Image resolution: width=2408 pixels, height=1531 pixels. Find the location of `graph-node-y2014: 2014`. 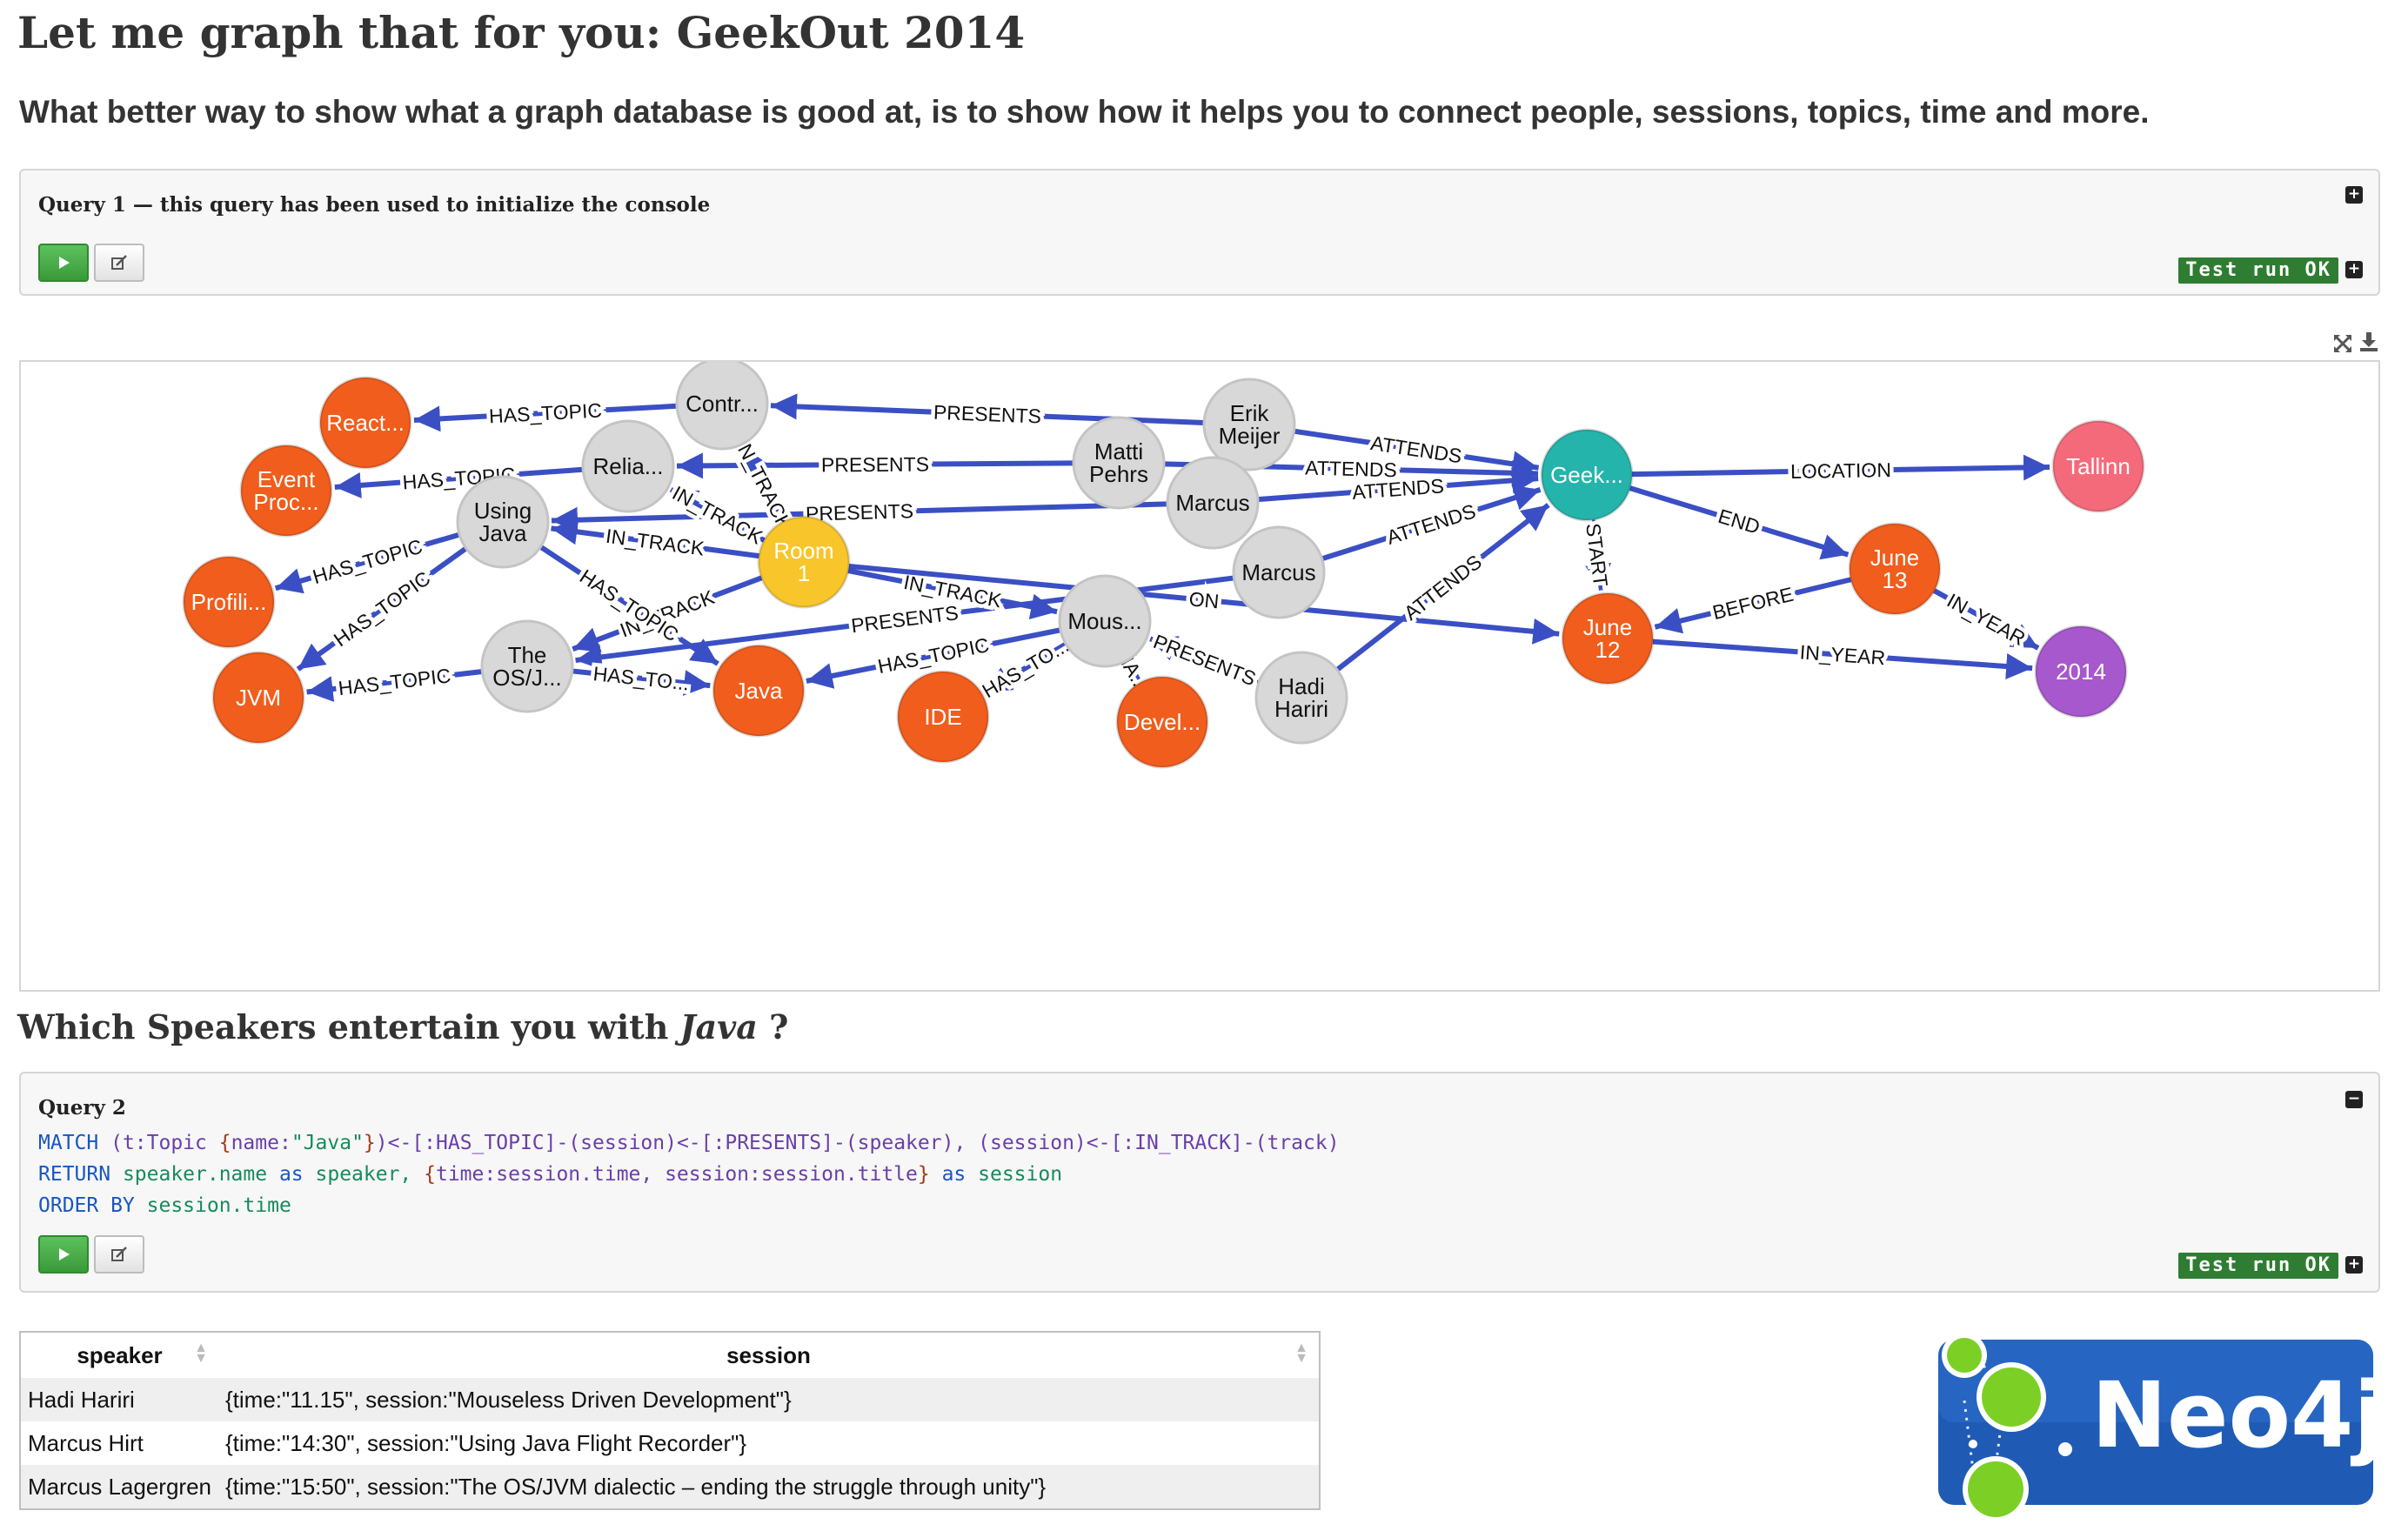

graph-node-y2014: 2014 is located at coordinates (2081, 672).